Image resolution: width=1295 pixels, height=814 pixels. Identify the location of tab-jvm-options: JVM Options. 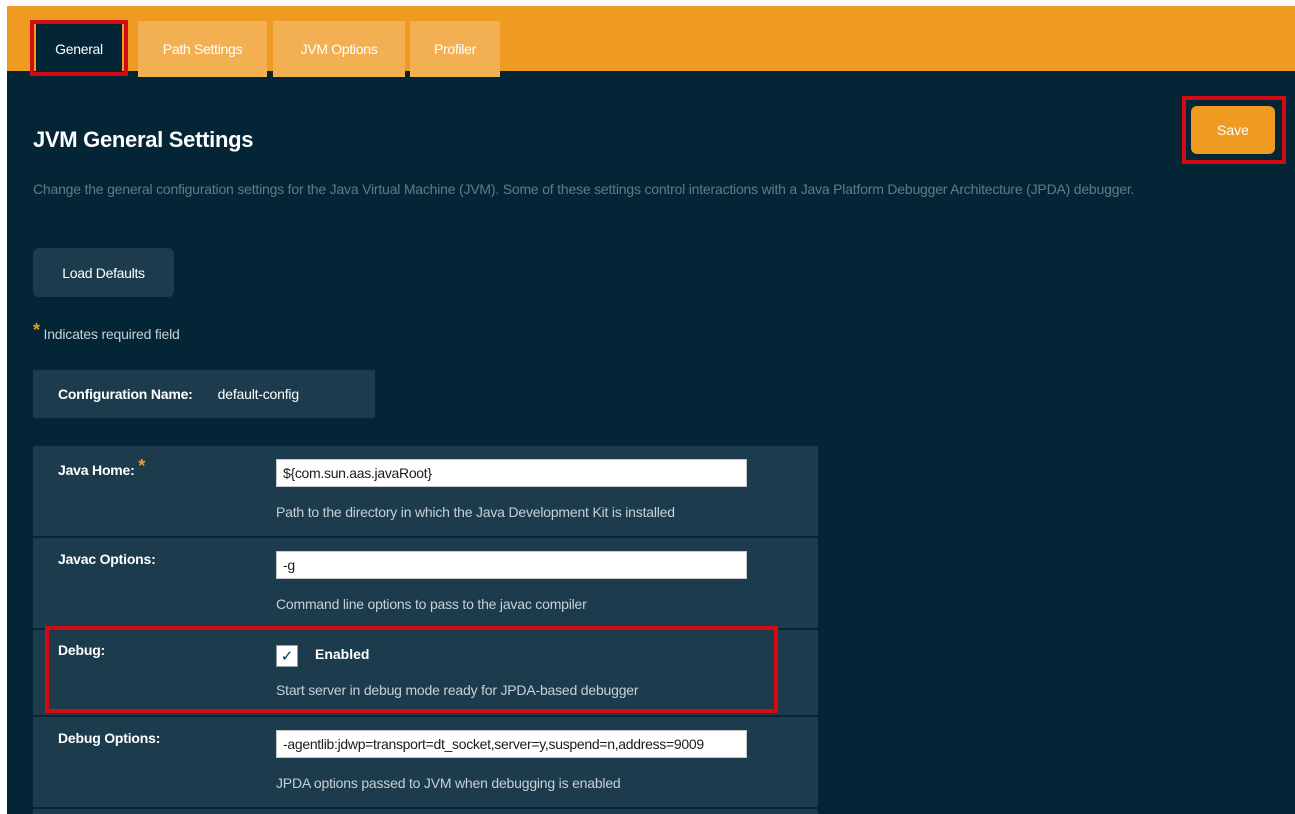
(339, 49).